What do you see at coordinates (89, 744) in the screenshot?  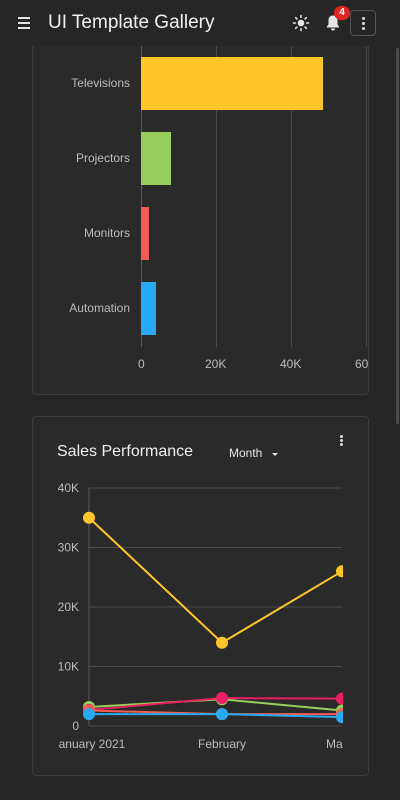 I see `x-tick-label: January 2021` at bounding box center [89, 744].